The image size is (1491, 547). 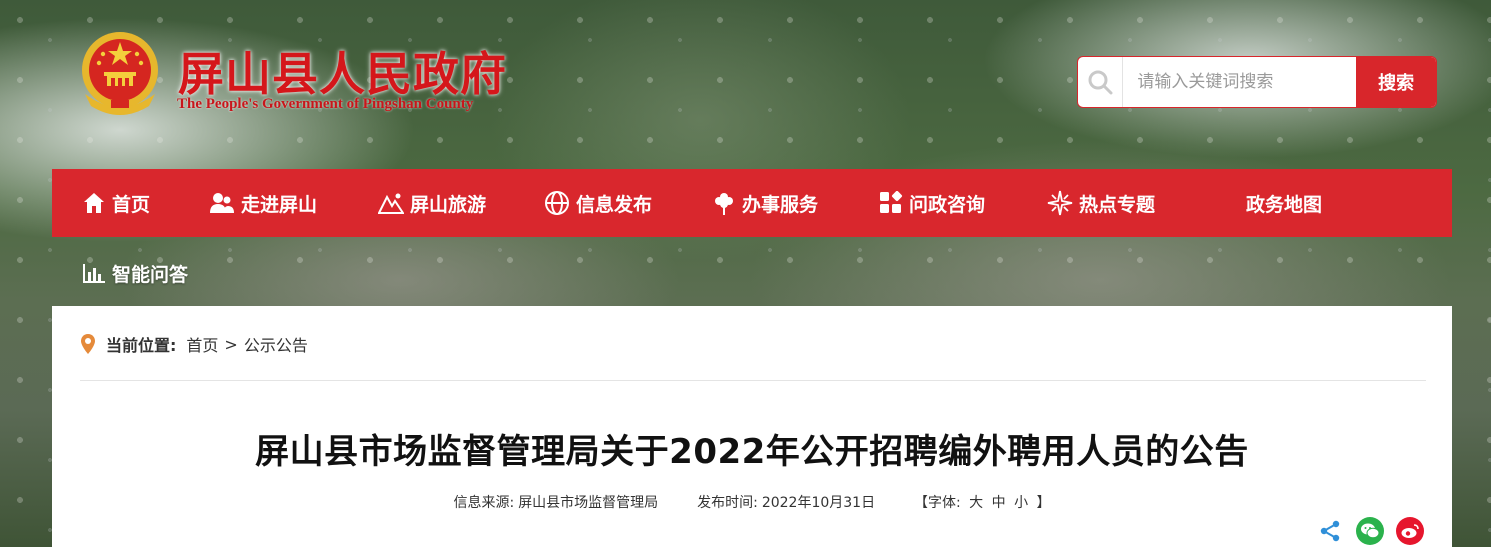 I want to click on breadcrumb-home-link: 首页, so click(x=202, y=344).